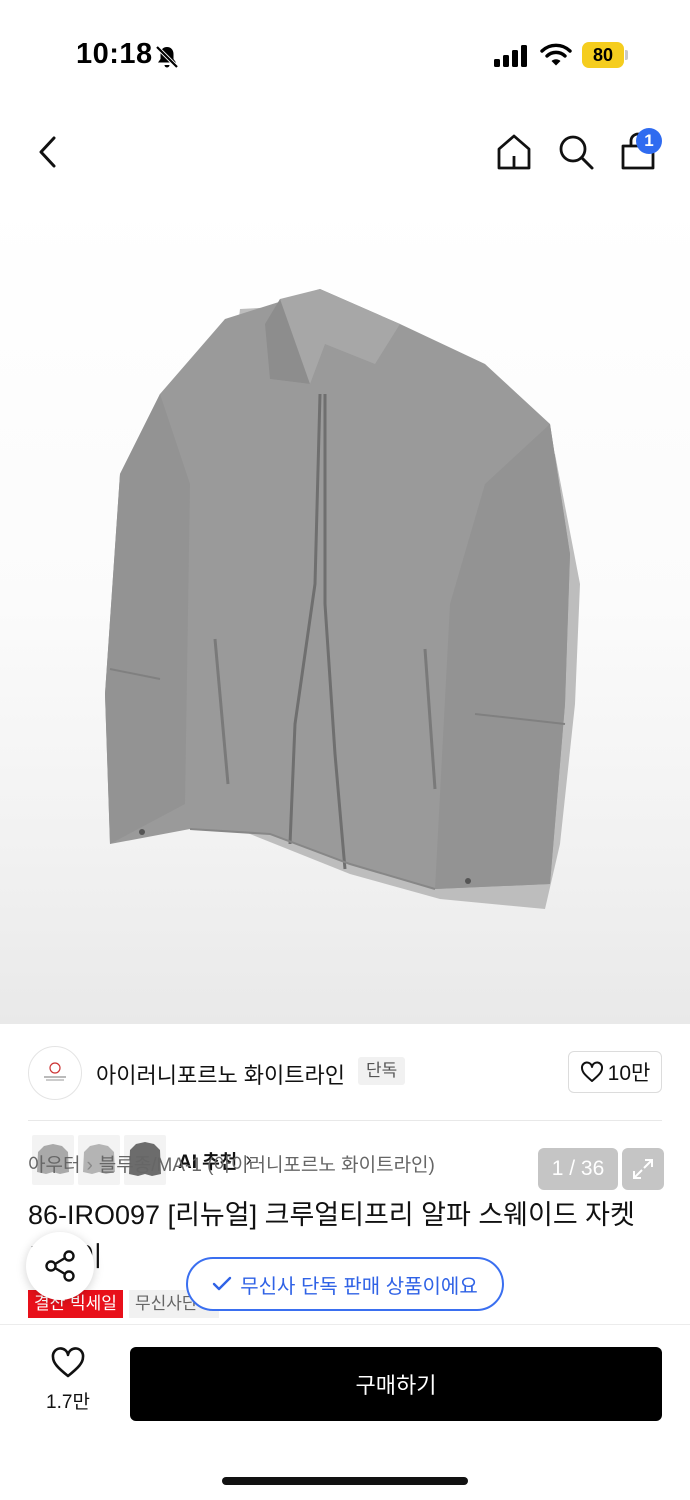  I want to click on brand-logo, so click(55, 1073).